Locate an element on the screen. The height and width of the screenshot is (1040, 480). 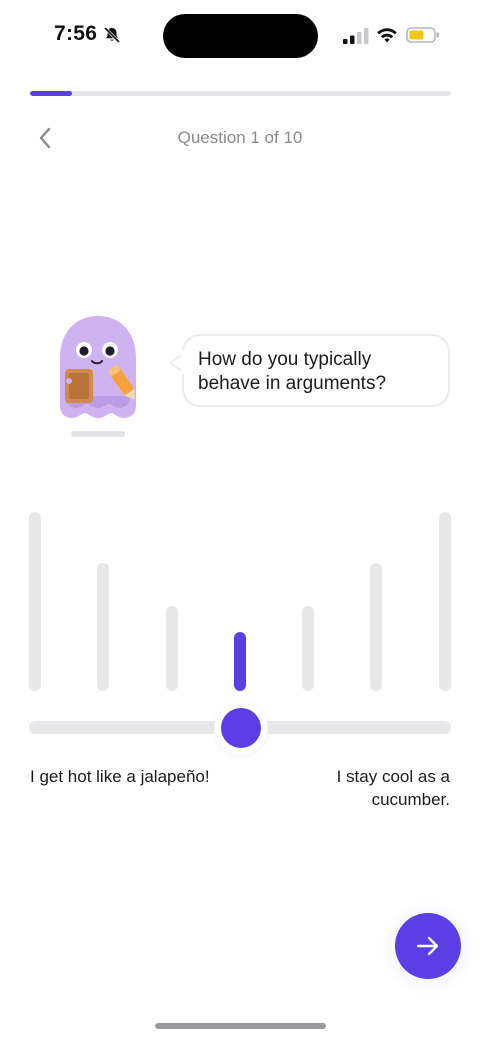
slider-thumb is located at coordinates (241, 728).